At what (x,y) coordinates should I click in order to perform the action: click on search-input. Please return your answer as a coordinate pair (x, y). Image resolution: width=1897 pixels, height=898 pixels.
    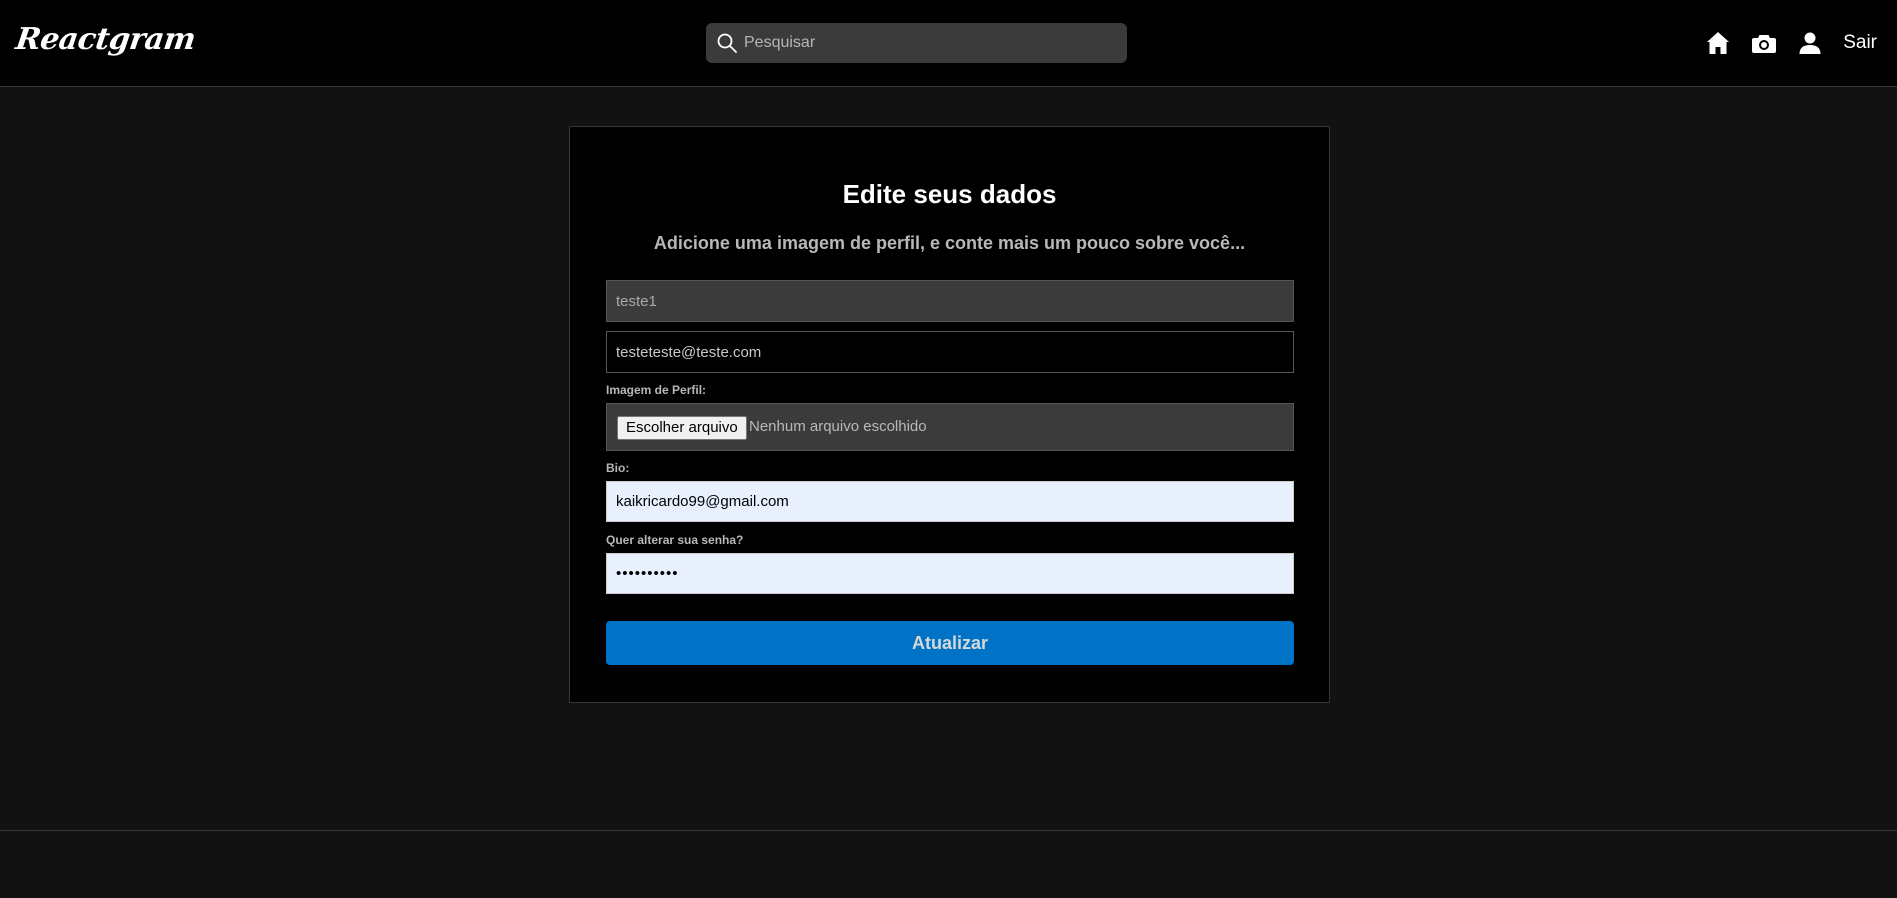
    Looking at the image, I should click on (929, 43).